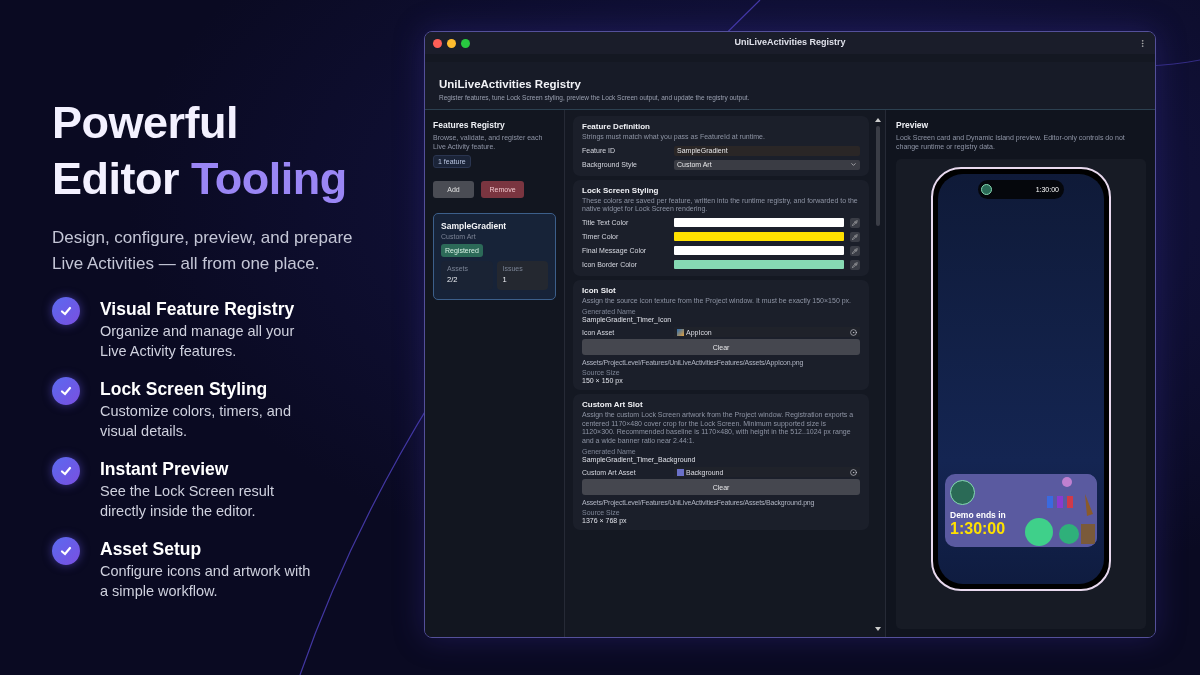 The width and height of the screenshot is (1200, 675). I want to click on scrollbar, so click(878, 374).